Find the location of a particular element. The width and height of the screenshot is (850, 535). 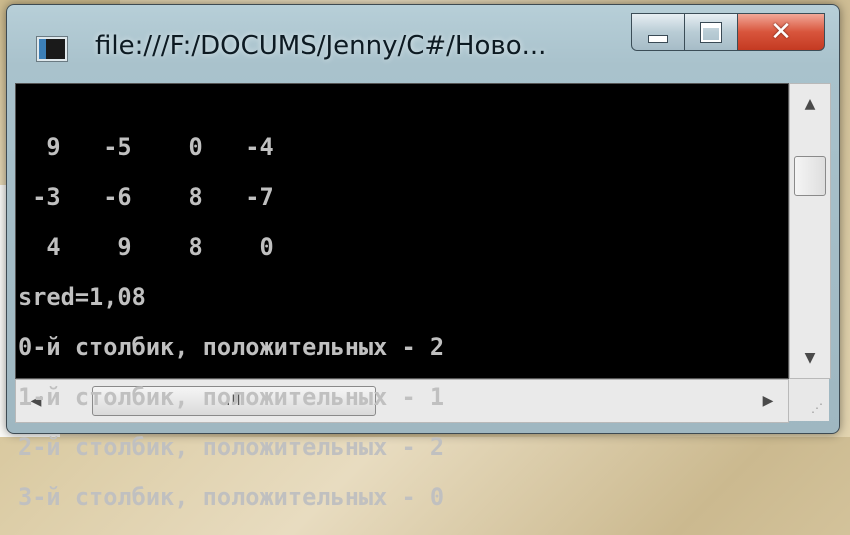

close-icon: ✕ is located at coordinates (781, 32).